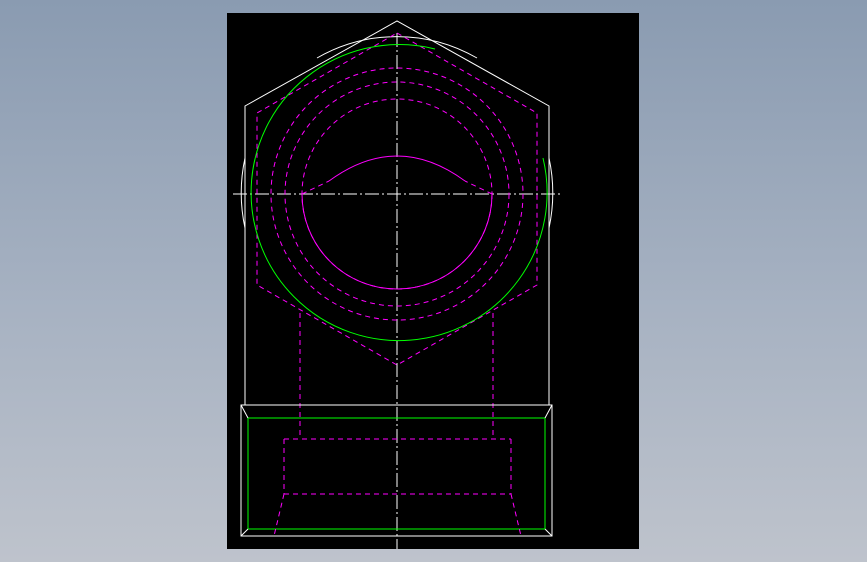 This screenshot has height=562, width=867. I want to click on nut-chamfer-corner-tr, so click(548, 411).